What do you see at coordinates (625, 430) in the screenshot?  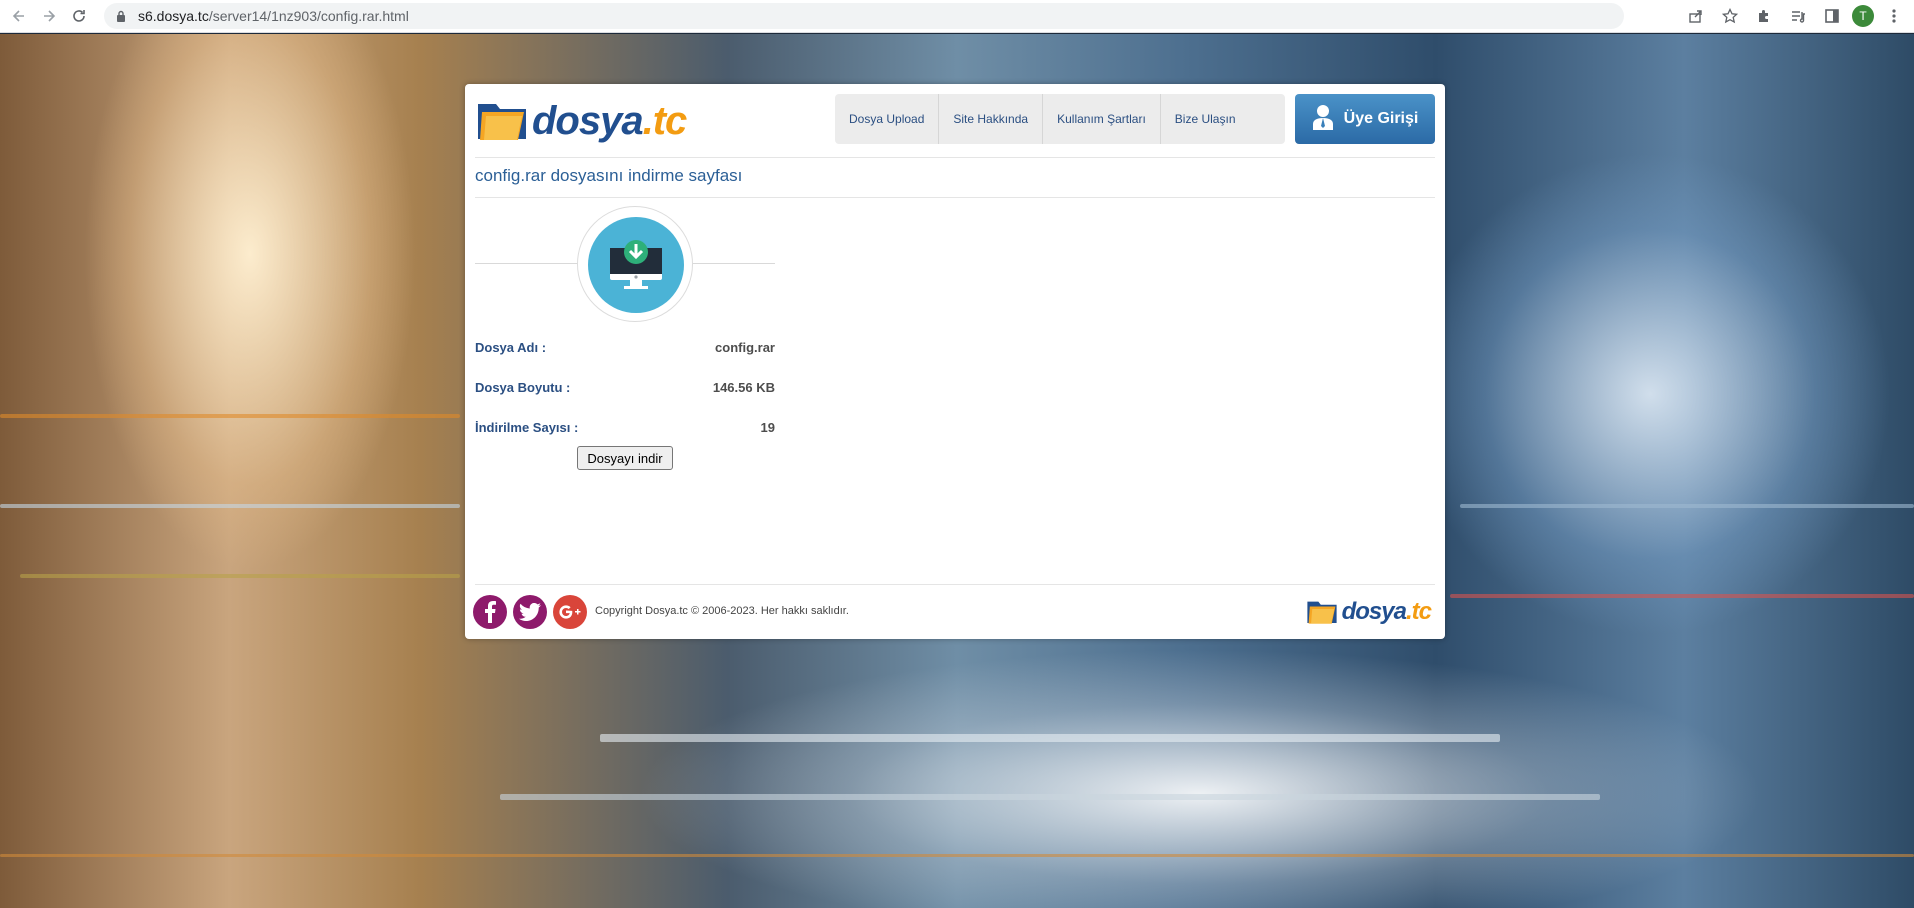 I see `download-count-row: İndirilme Sayısı : 19` at bounding box center [625, 430].